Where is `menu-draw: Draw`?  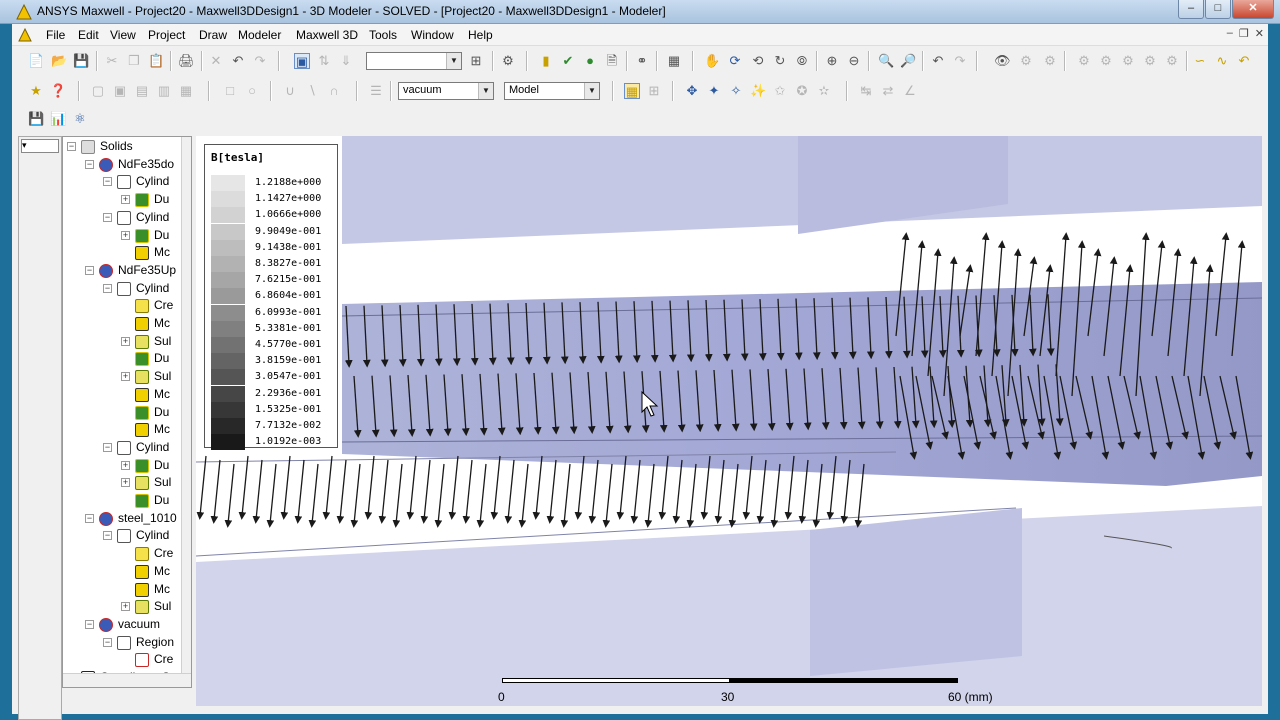 menu-draw: Draw is located at coordinates (213, 35).